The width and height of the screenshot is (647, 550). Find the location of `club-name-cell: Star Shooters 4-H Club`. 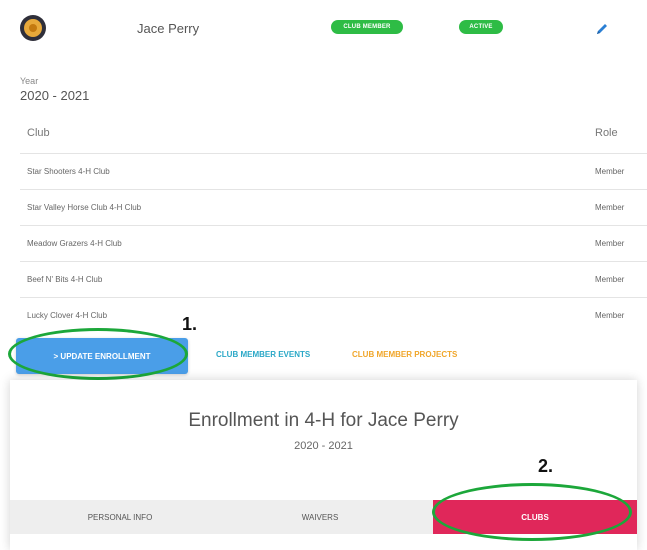

club-name-cell: Star Shooters 4-H Club is located at coordinates (68, 171).